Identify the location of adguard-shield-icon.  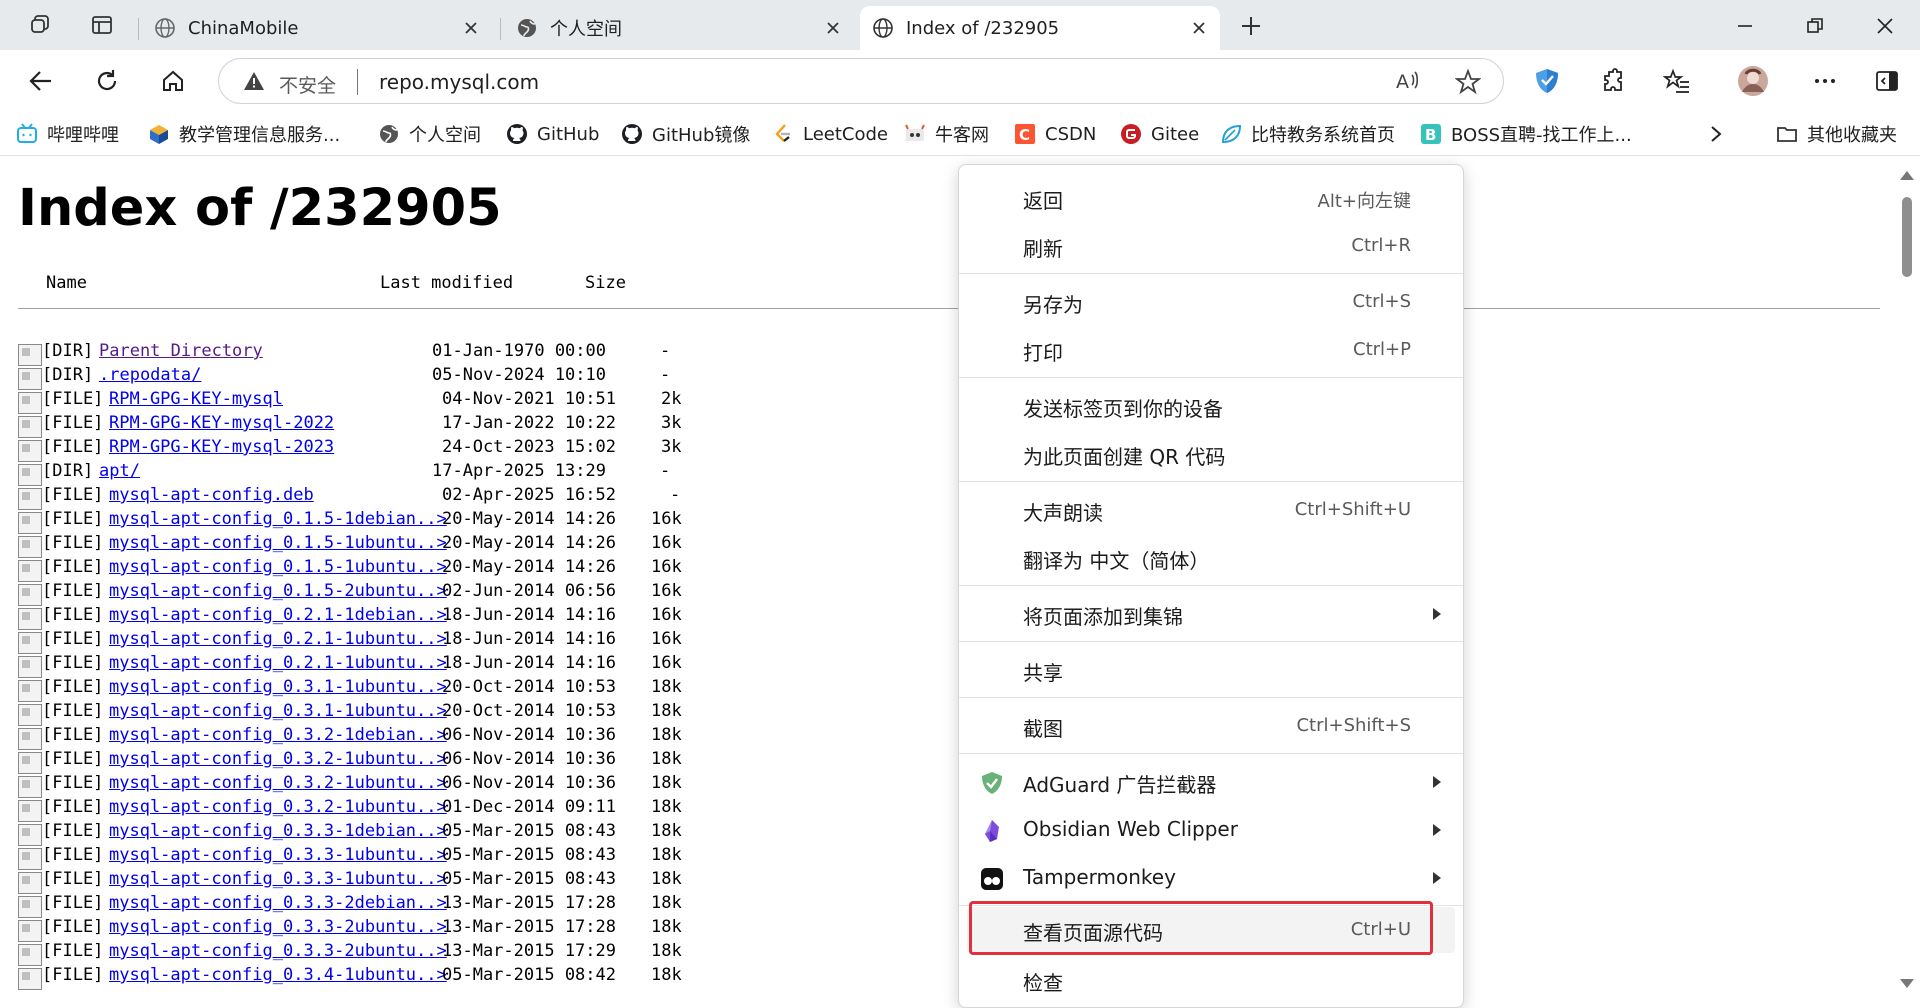
(1547, 81).